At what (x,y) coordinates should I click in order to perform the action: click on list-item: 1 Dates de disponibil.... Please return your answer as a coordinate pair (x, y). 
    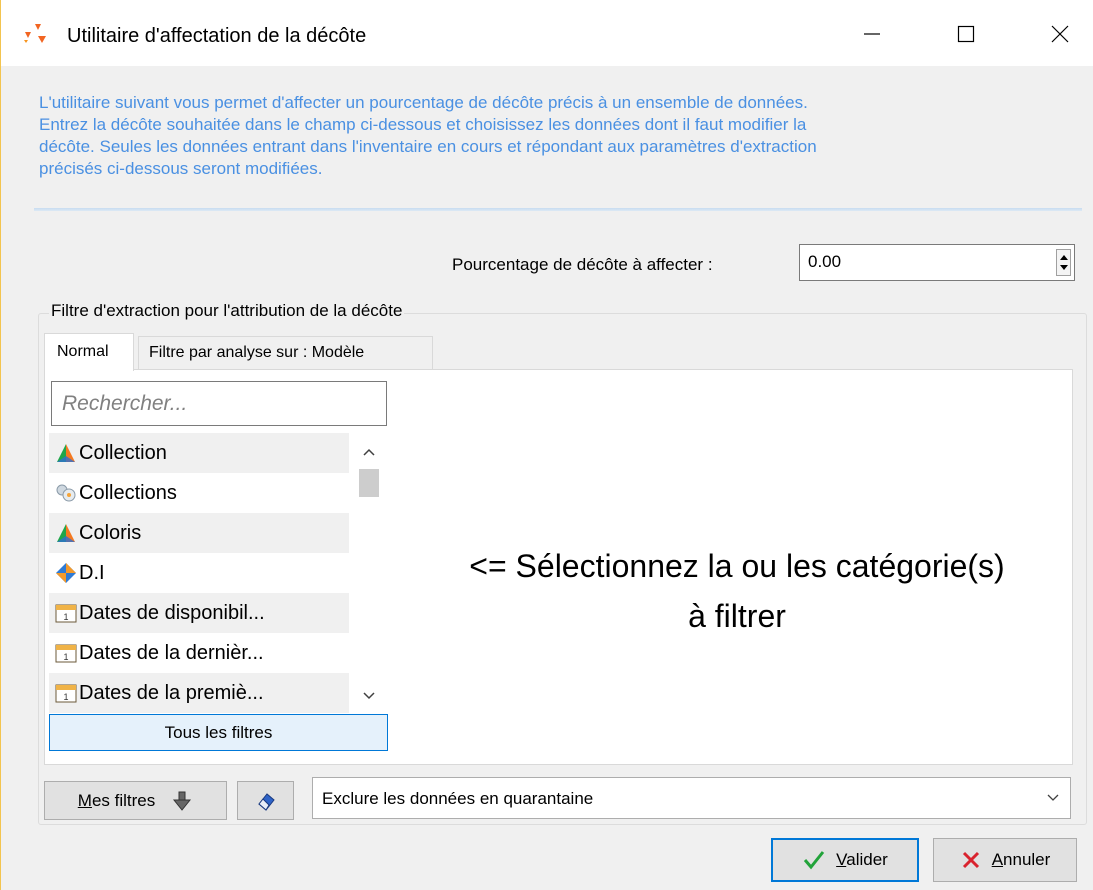
    Looking at the image, I should click on (199, 613).